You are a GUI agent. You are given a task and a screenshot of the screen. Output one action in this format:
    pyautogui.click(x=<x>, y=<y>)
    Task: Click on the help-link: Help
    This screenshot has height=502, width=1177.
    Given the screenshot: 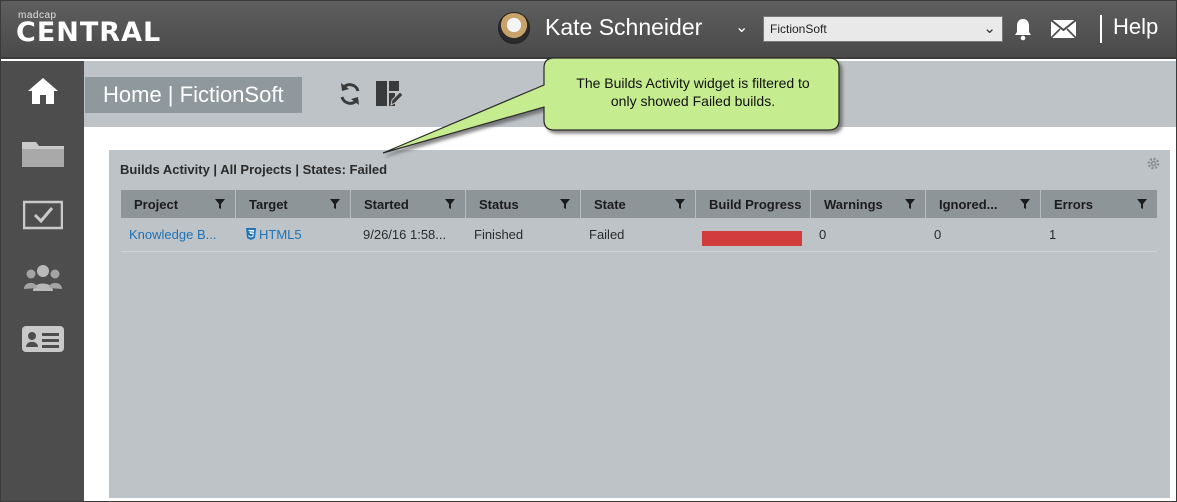 What is the action you would take?
    pyautogui.click(x=1135, y=27)
    